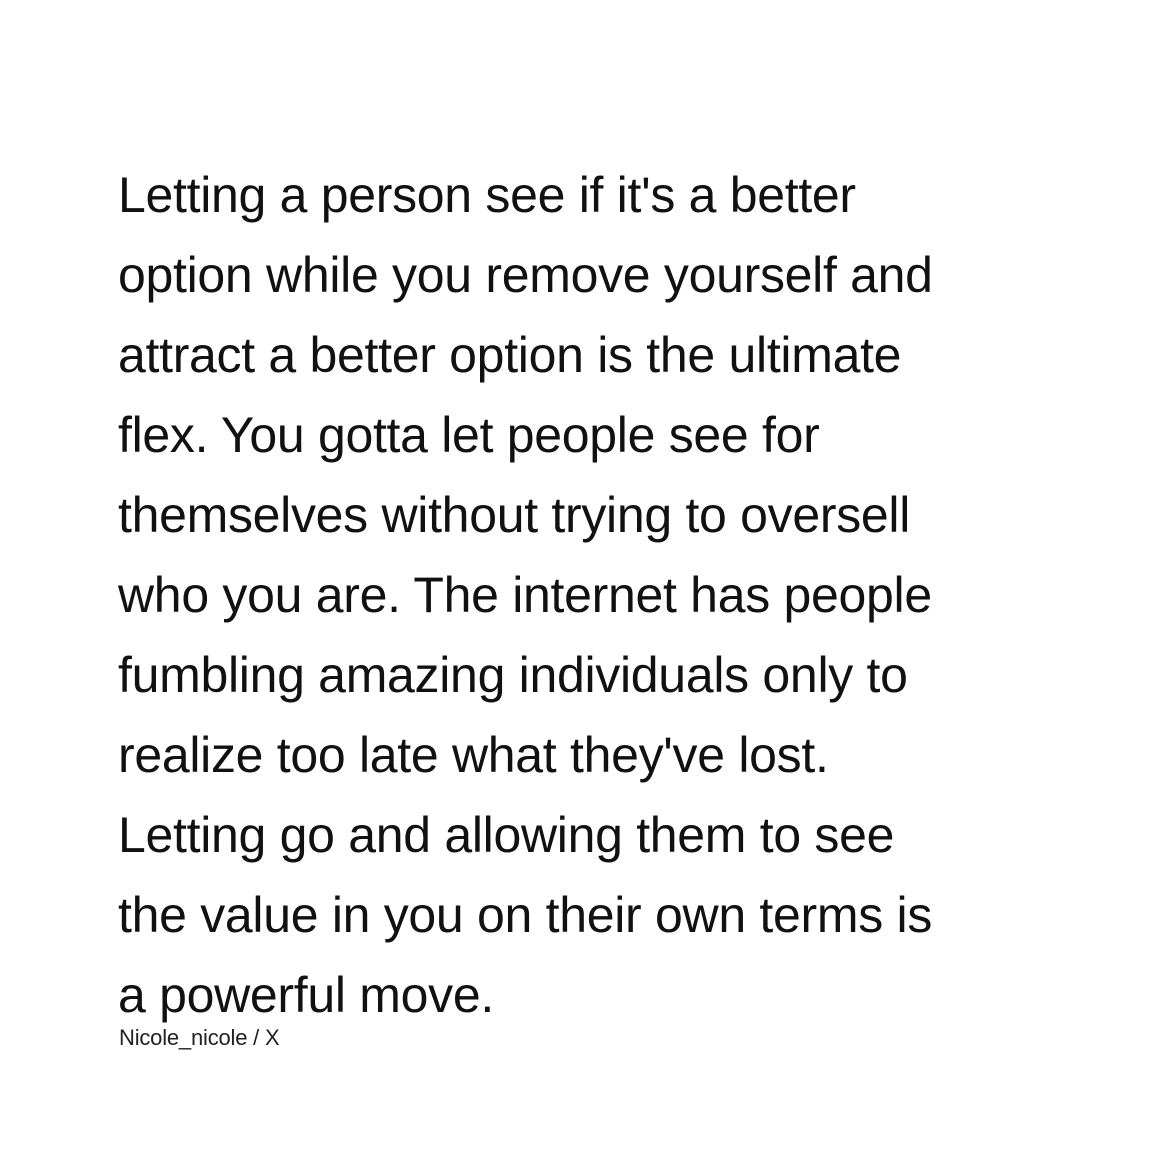  Describe the element at coordinates (473, 755) in the screenshot. I see `quote-line: realize too late what they've lost.` at that location.